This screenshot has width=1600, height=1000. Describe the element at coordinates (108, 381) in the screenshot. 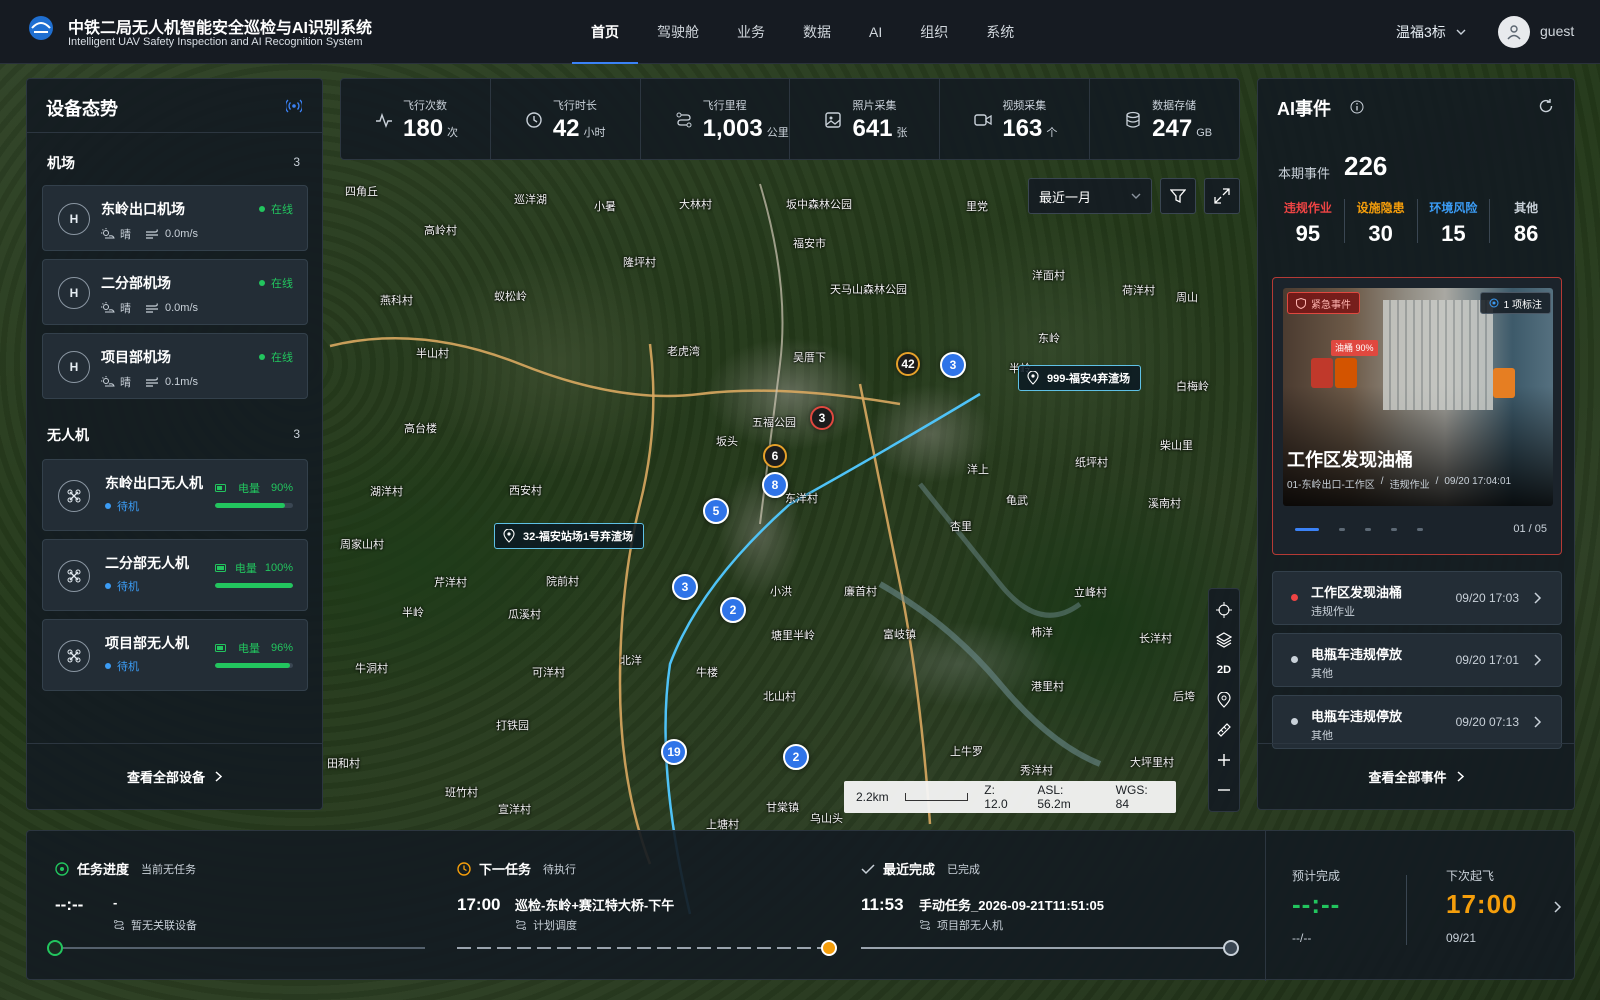

I see `weather-sun-icon` at that location.